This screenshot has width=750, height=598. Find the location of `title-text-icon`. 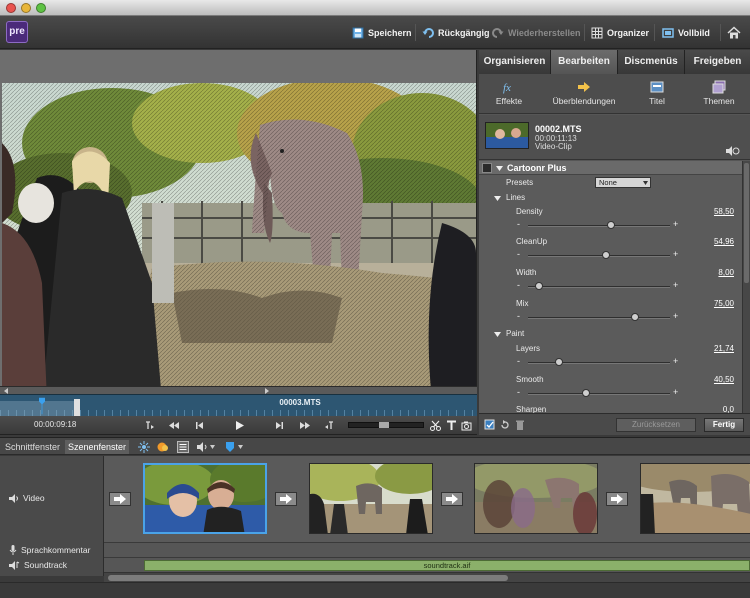

title-text-icon is located at coordinates (451, 425).